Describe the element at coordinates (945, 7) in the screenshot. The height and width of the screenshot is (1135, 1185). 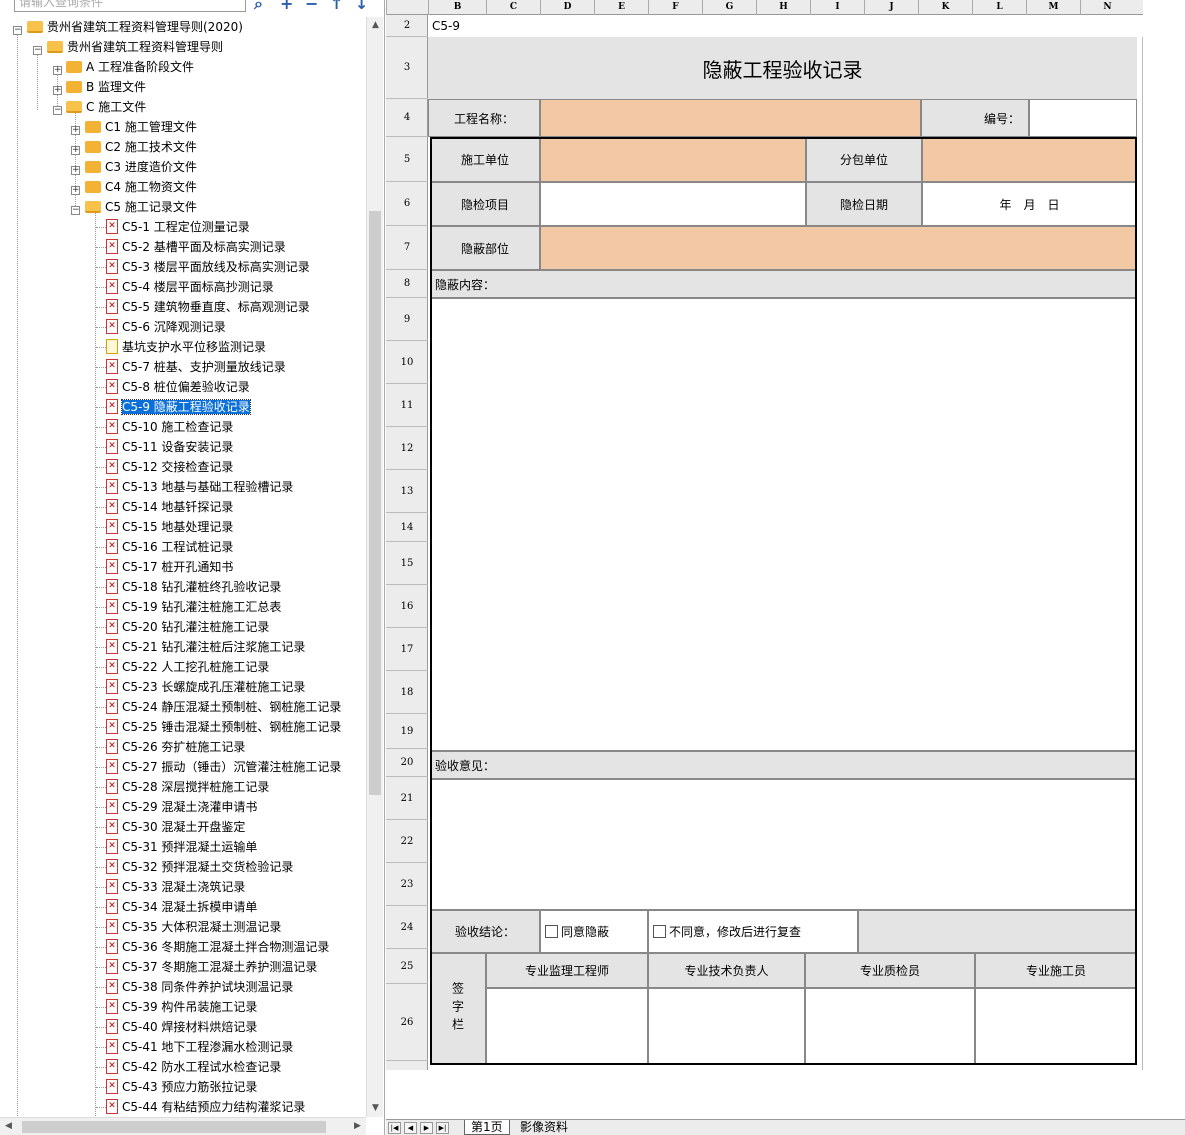
I see `column-header-cell: K` at that location.